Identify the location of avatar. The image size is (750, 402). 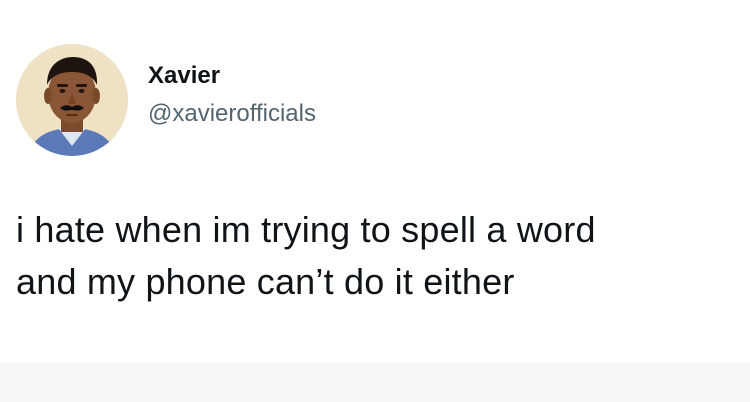
(72, 100).